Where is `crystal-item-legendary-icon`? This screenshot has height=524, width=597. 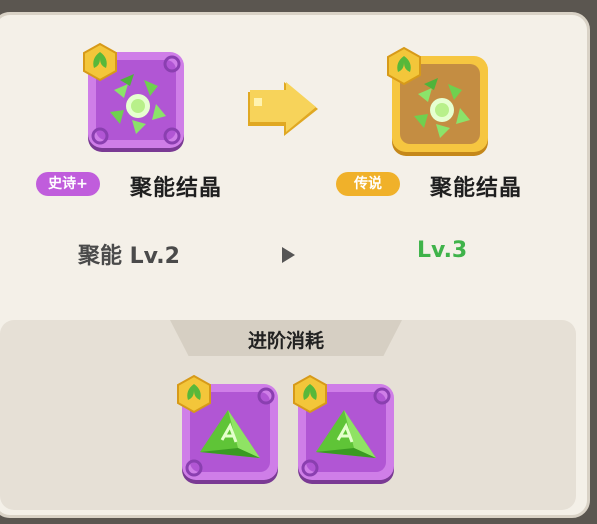
crystal-item-legendary-icon is located at coordinates (438, 101).